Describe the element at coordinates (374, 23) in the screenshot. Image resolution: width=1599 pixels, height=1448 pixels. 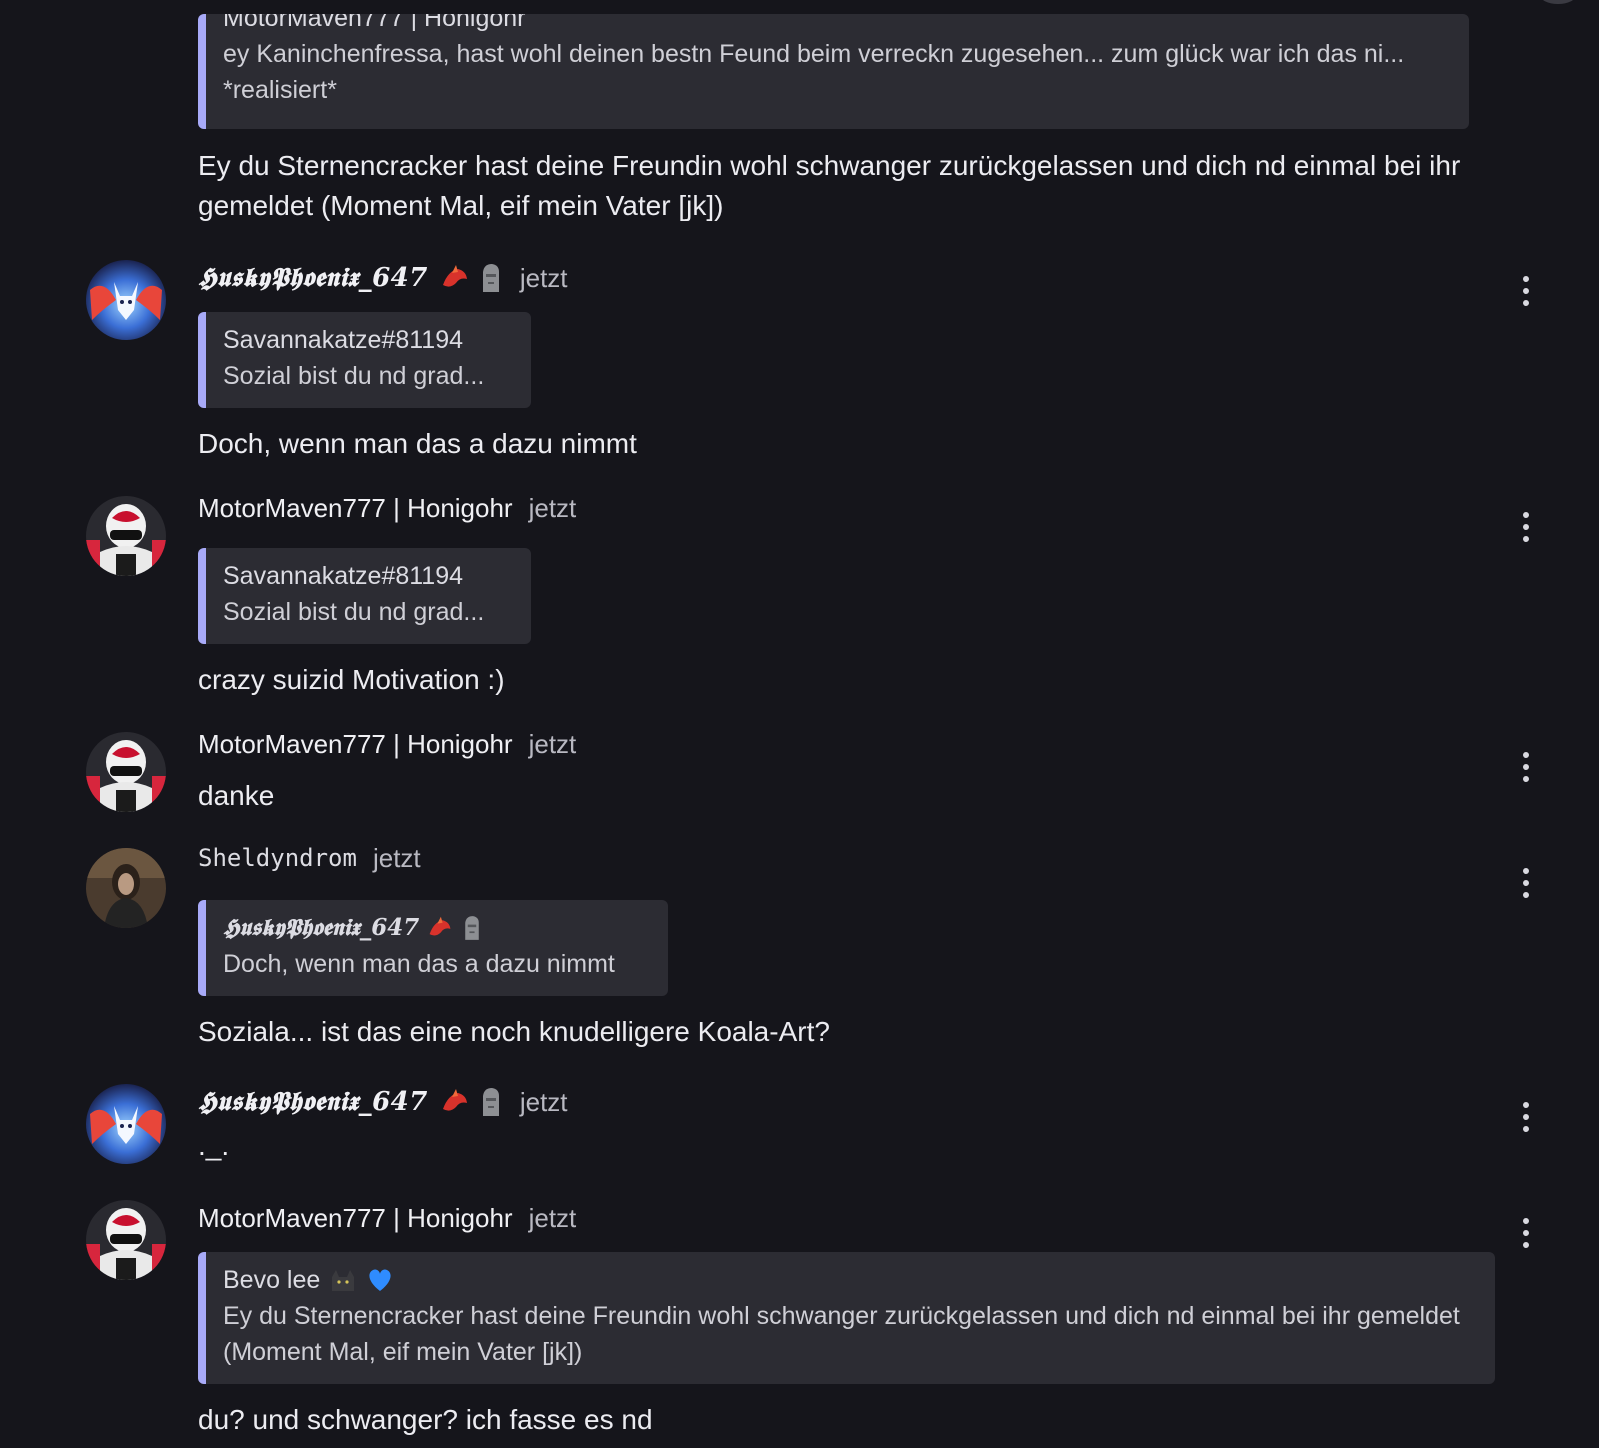
I see `quote-author: MotorMaven777 | Honigohr` at that location.